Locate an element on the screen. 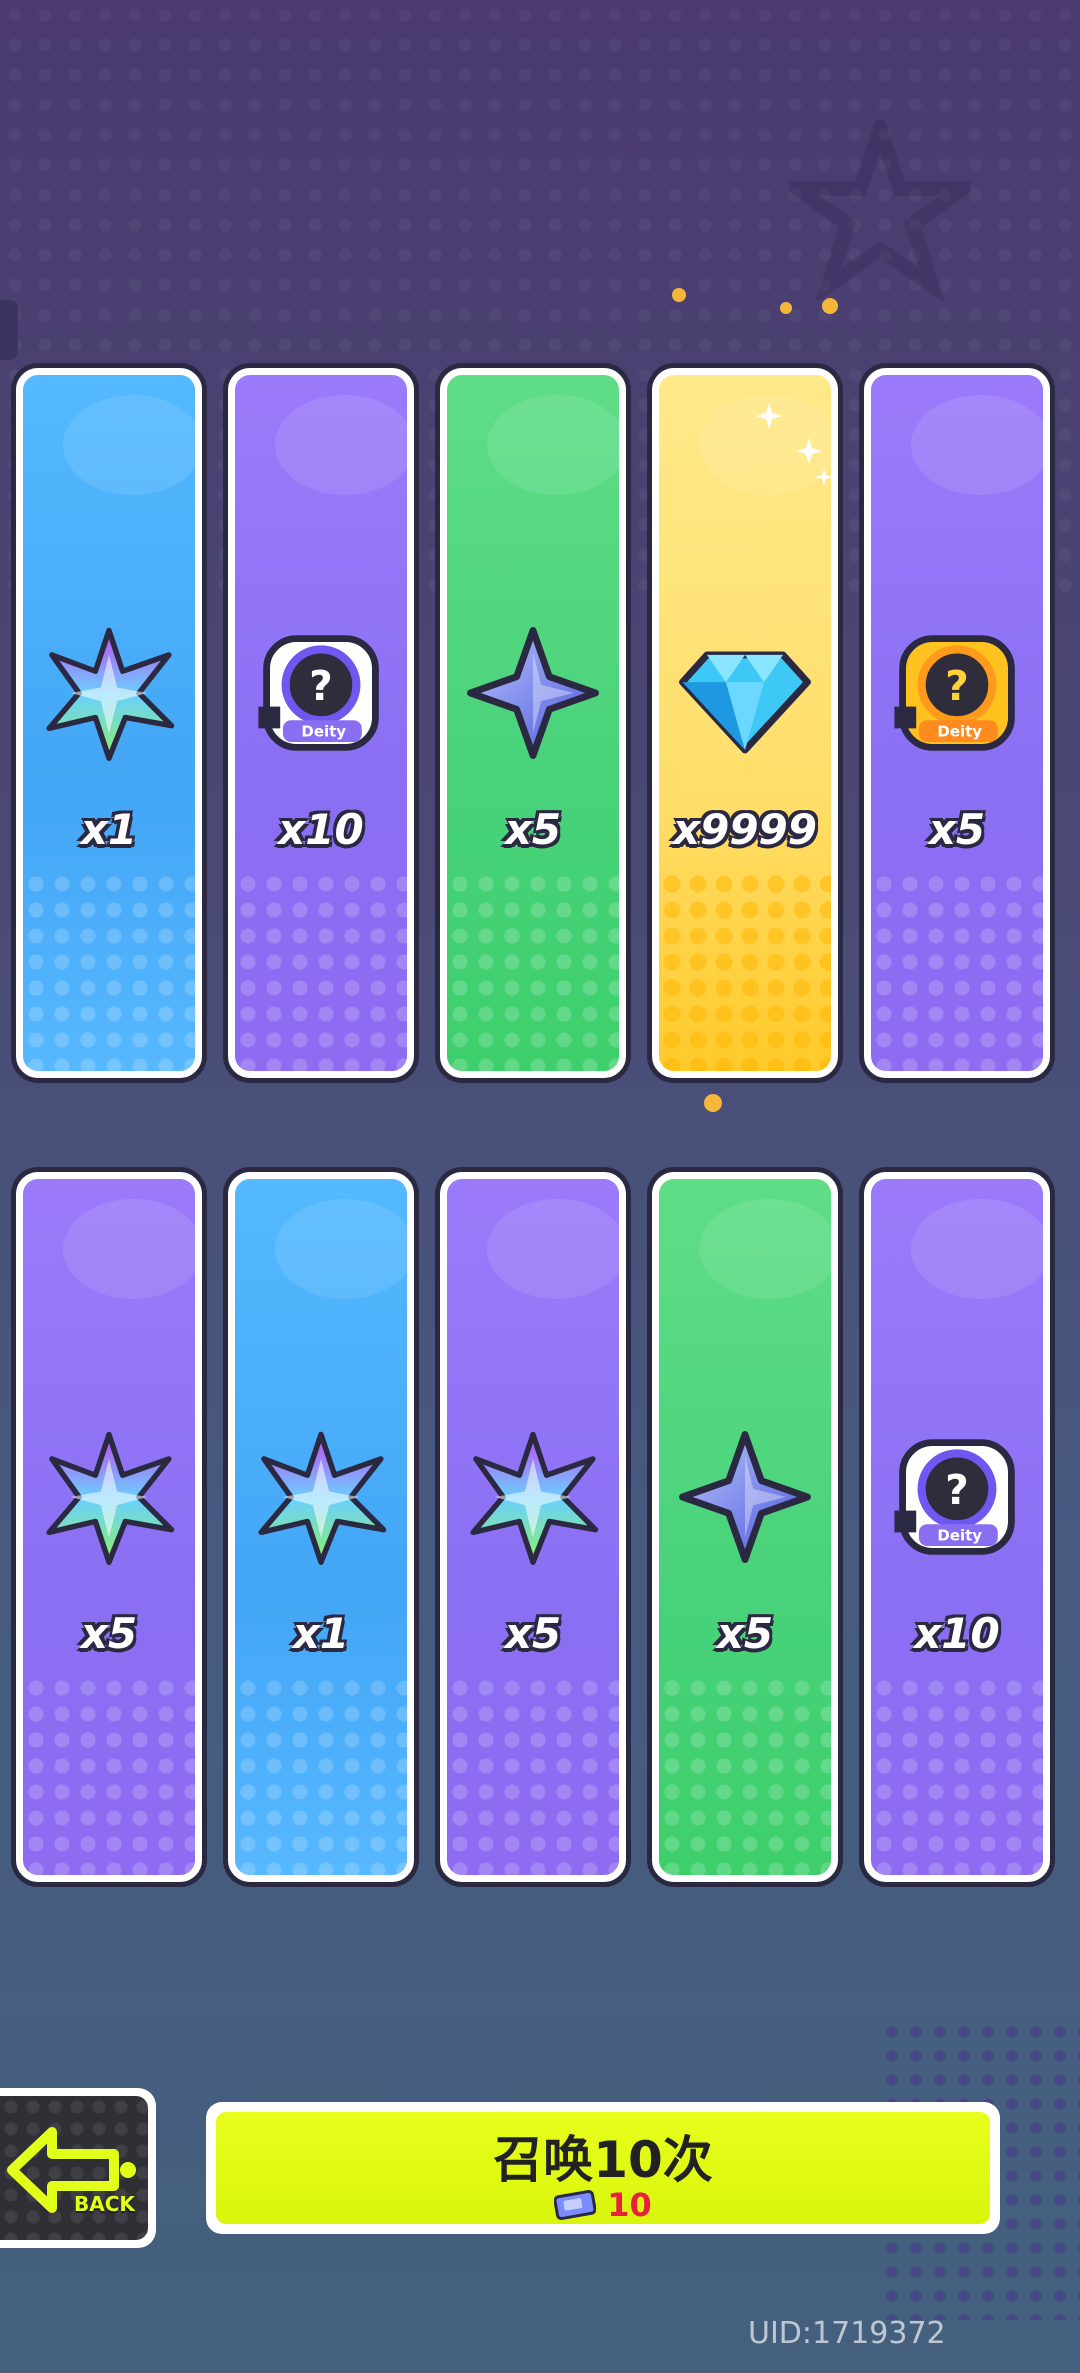 The image size is (1080, 2373). back-button-face: BACK is located at coordinates (74, 2168).